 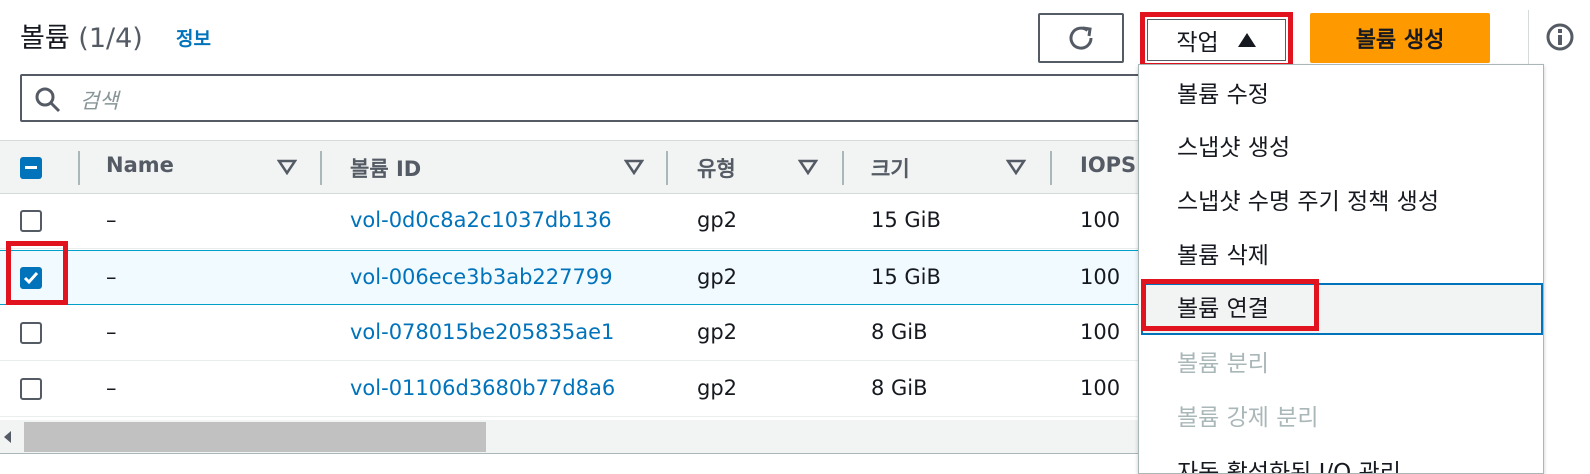 I want to click on create-volume-button: 볼륨 생성, so click(x=1400, y=38).